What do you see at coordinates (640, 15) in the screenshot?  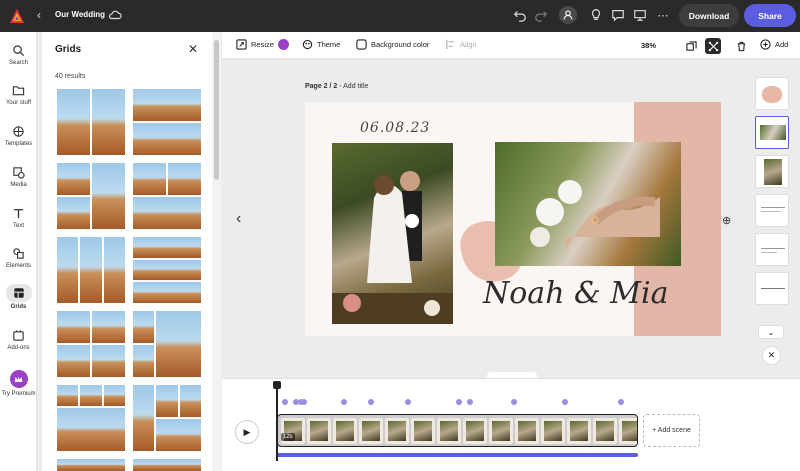 I see `present-icon` at bounding box center [640, 15].